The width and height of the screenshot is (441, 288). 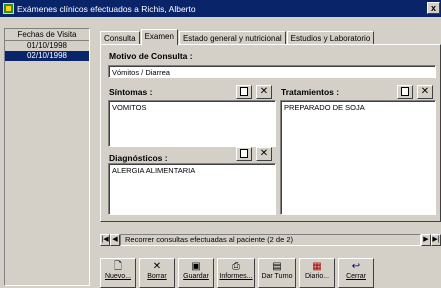 What do you see at coordinates (47, 46) in the screenshot?
I see `visit-date-item: 01/10/1998` at bounding box center [47, 46].